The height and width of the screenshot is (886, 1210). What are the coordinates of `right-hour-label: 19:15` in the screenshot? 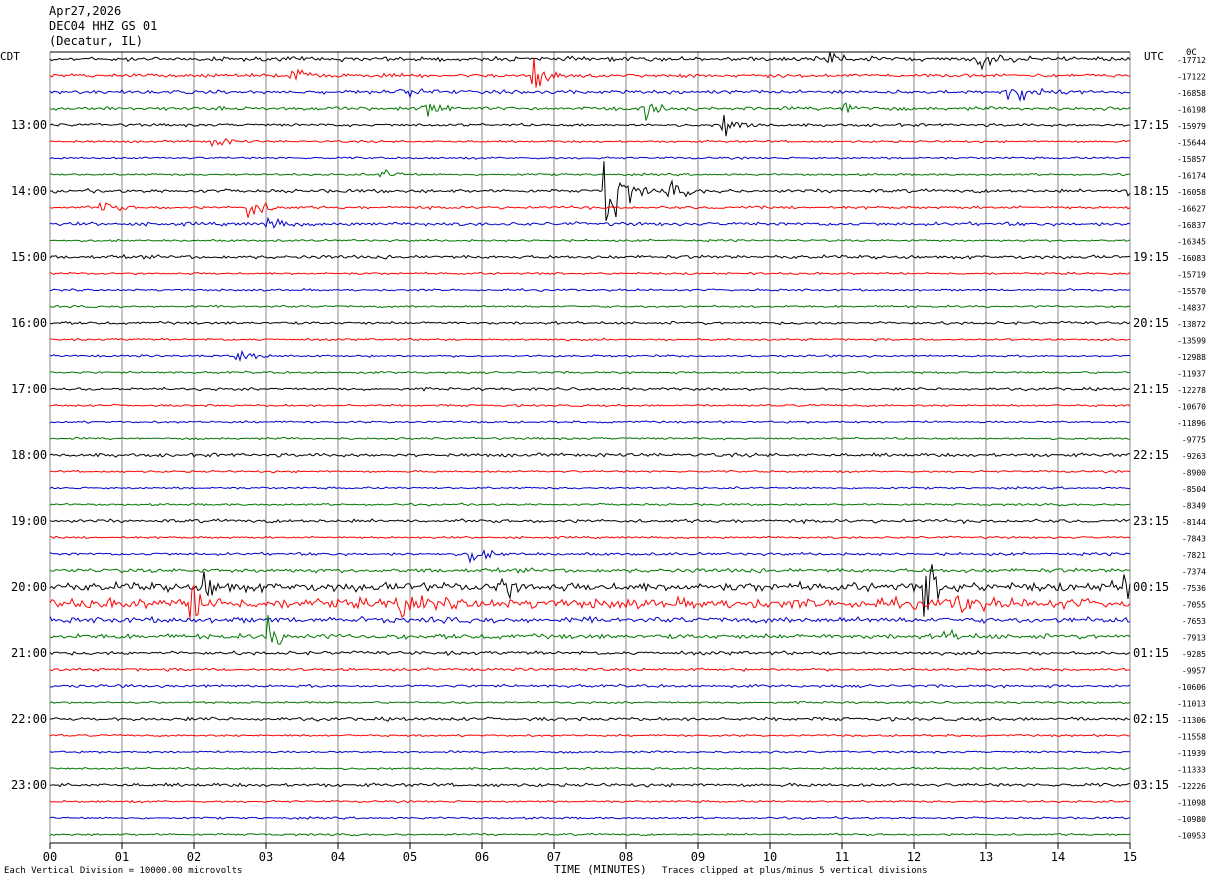 It's located at (1151, 257).